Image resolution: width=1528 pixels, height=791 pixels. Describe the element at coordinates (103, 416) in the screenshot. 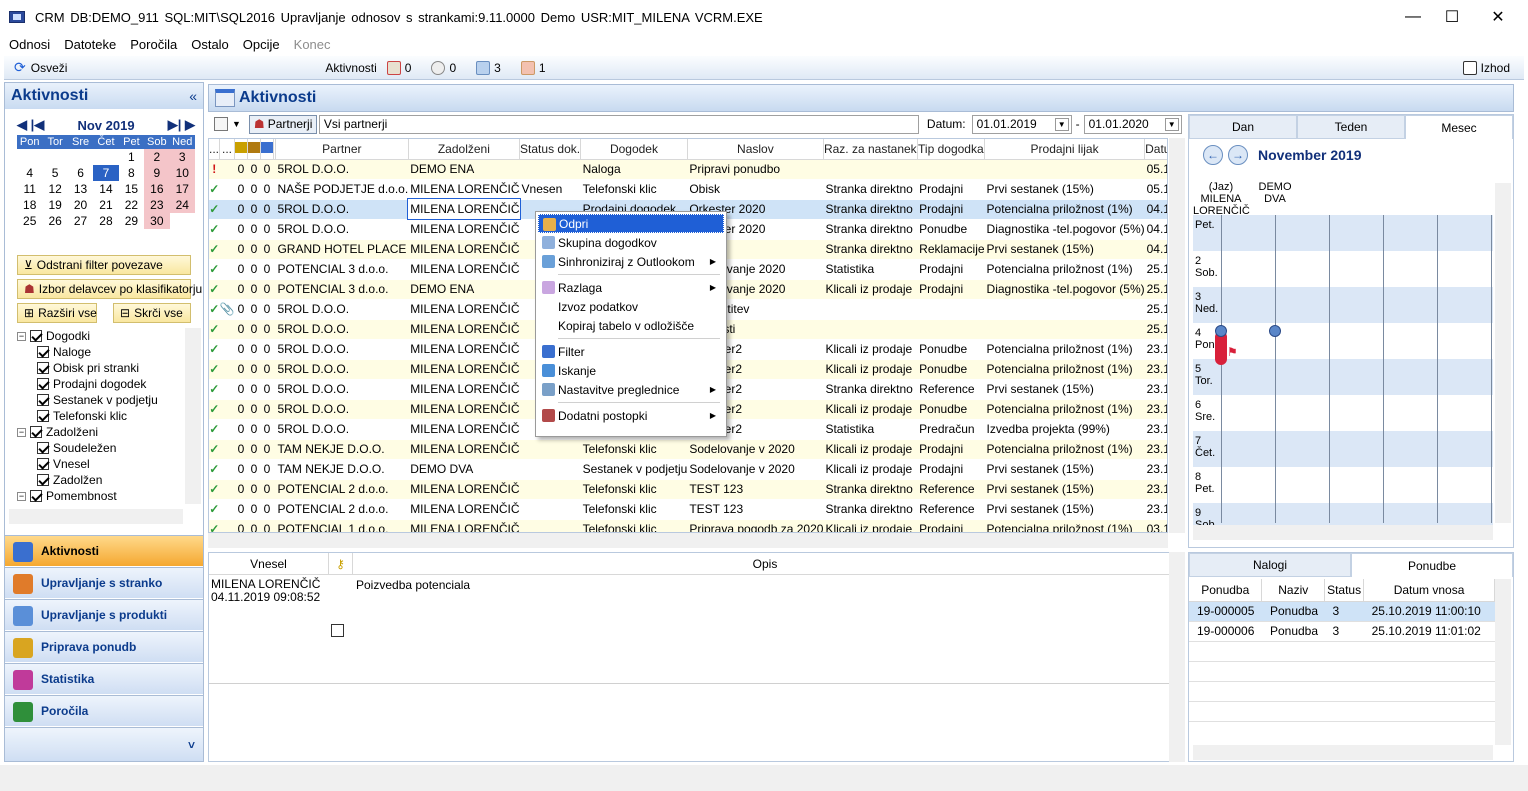

I see `tree-item: Telefonski klic` at that location.